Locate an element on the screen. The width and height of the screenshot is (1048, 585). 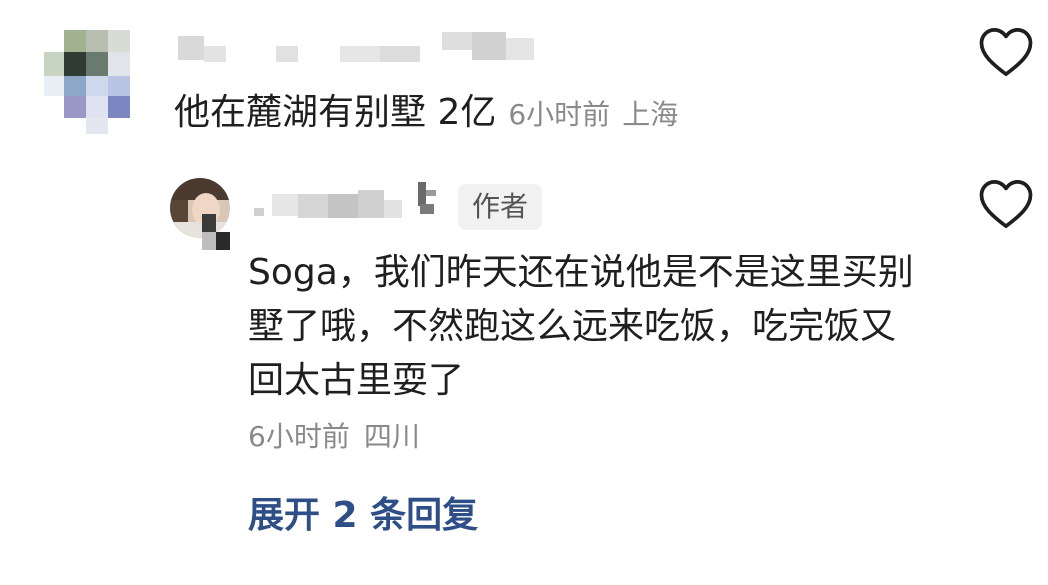
reply-meta: 6小时前 四川 is located at coordinates (334, 435).